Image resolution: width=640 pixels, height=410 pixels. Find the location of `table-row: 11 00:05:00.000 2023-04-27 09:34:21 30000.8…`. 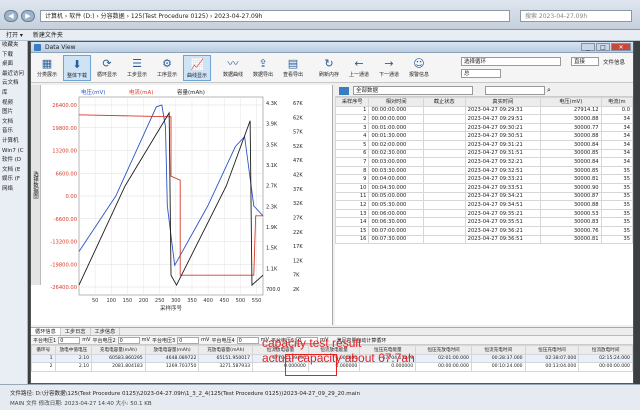

table-row: 11 00:05:00.000 2023-04-27 09:34:21 30000.8… is located at coordinates (484, 196).